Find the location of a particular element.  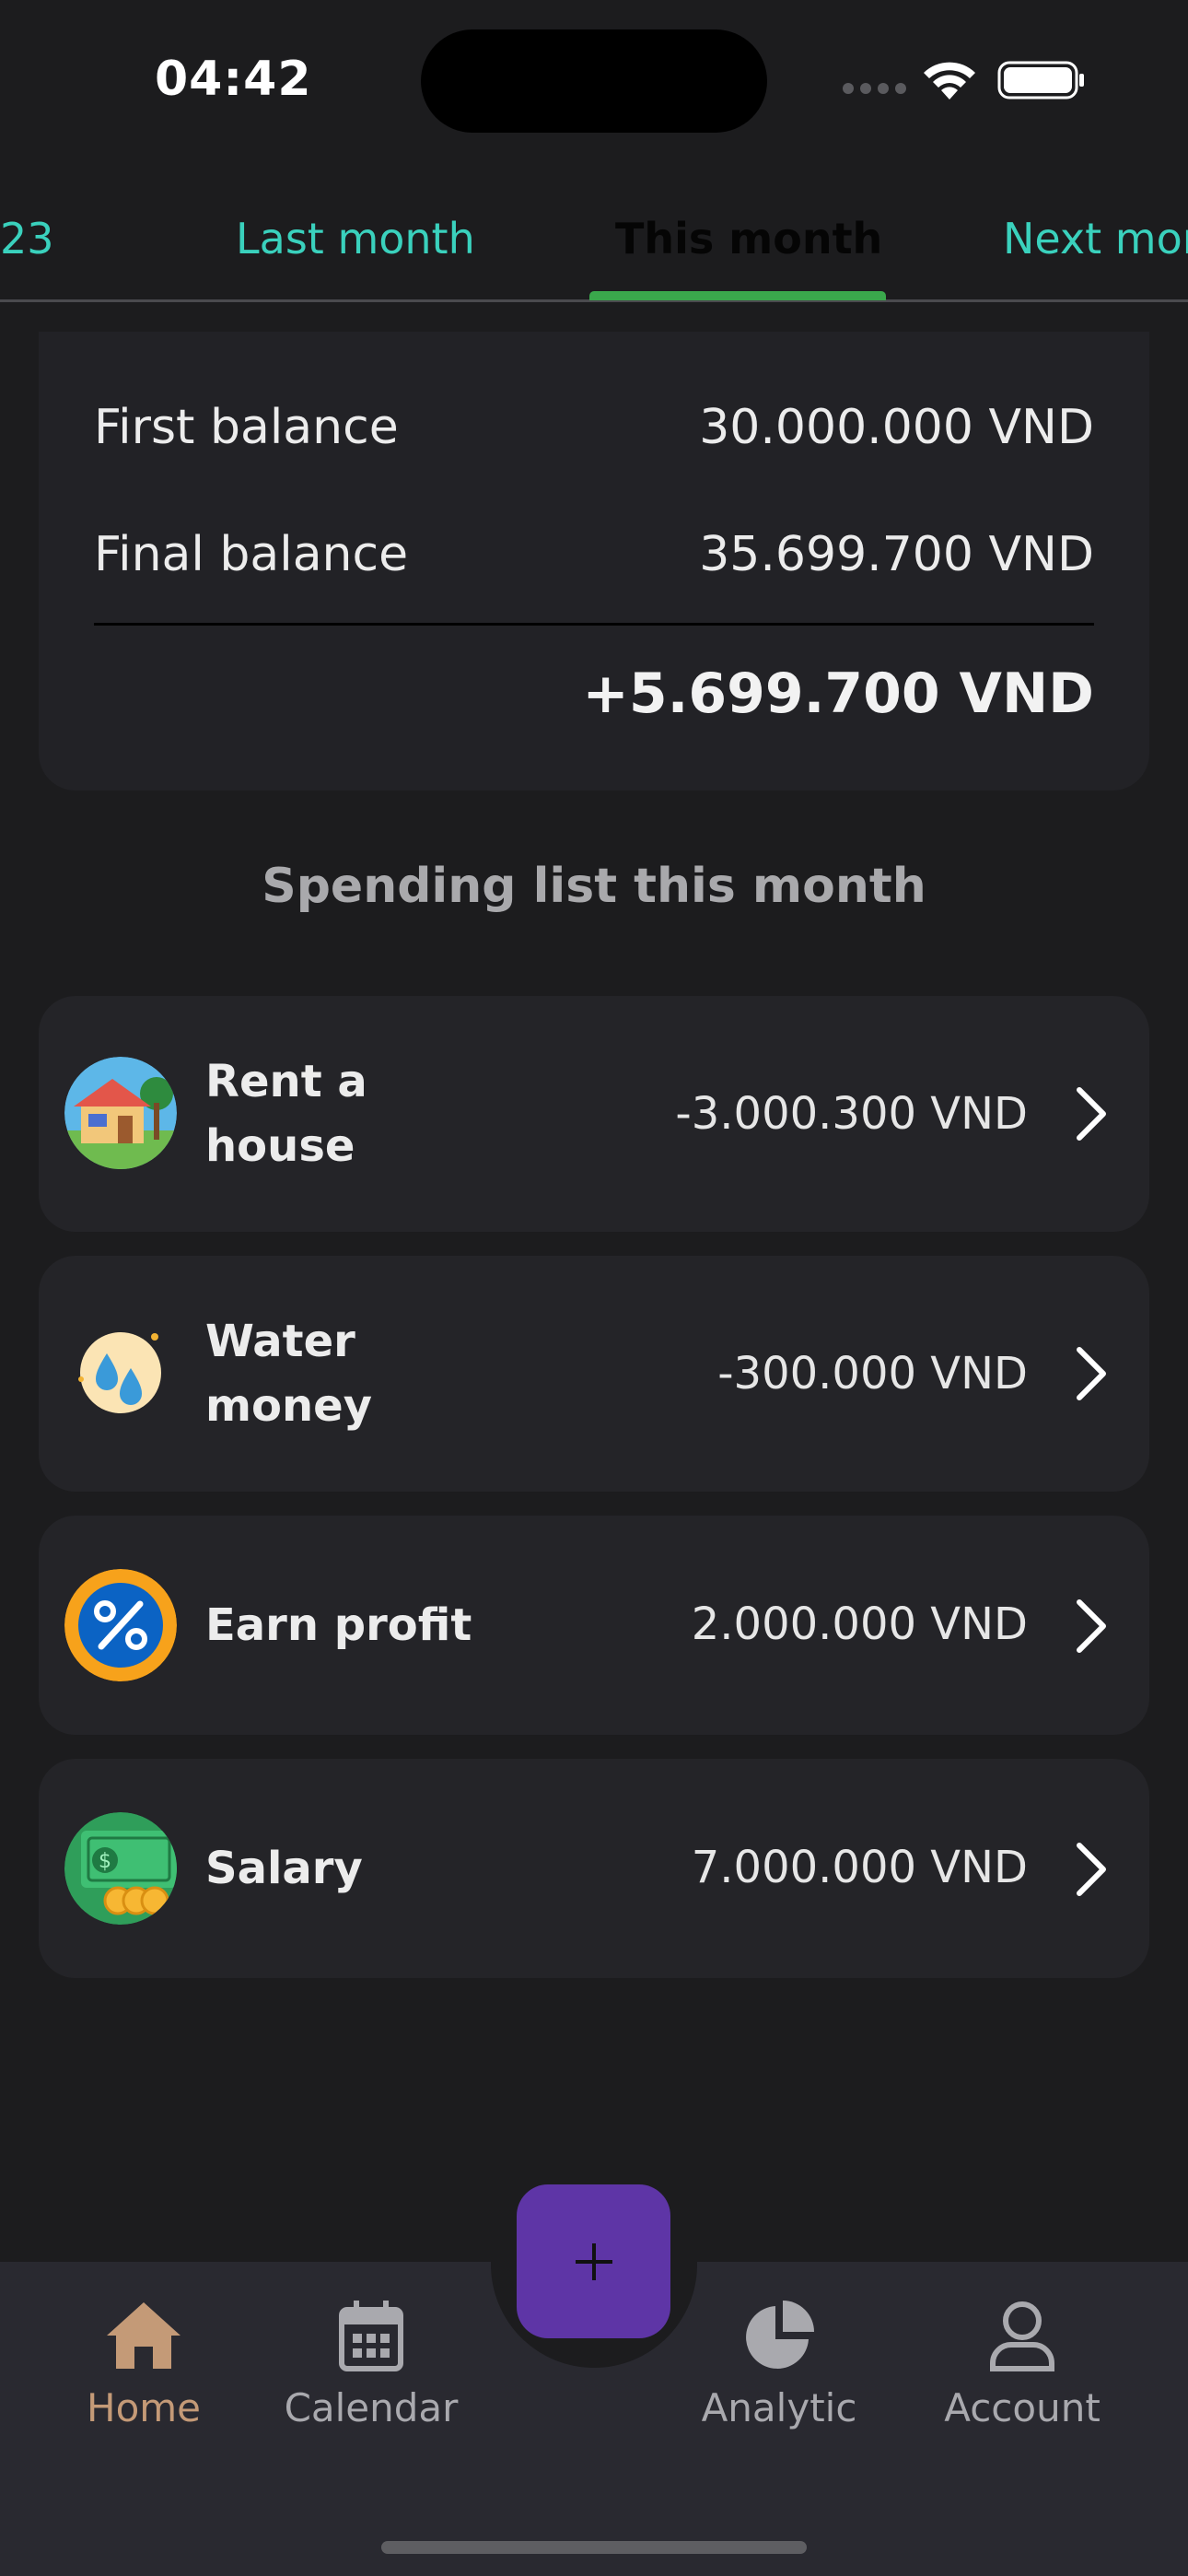

tab-this-month: This month is located at coordinates (748, 238).